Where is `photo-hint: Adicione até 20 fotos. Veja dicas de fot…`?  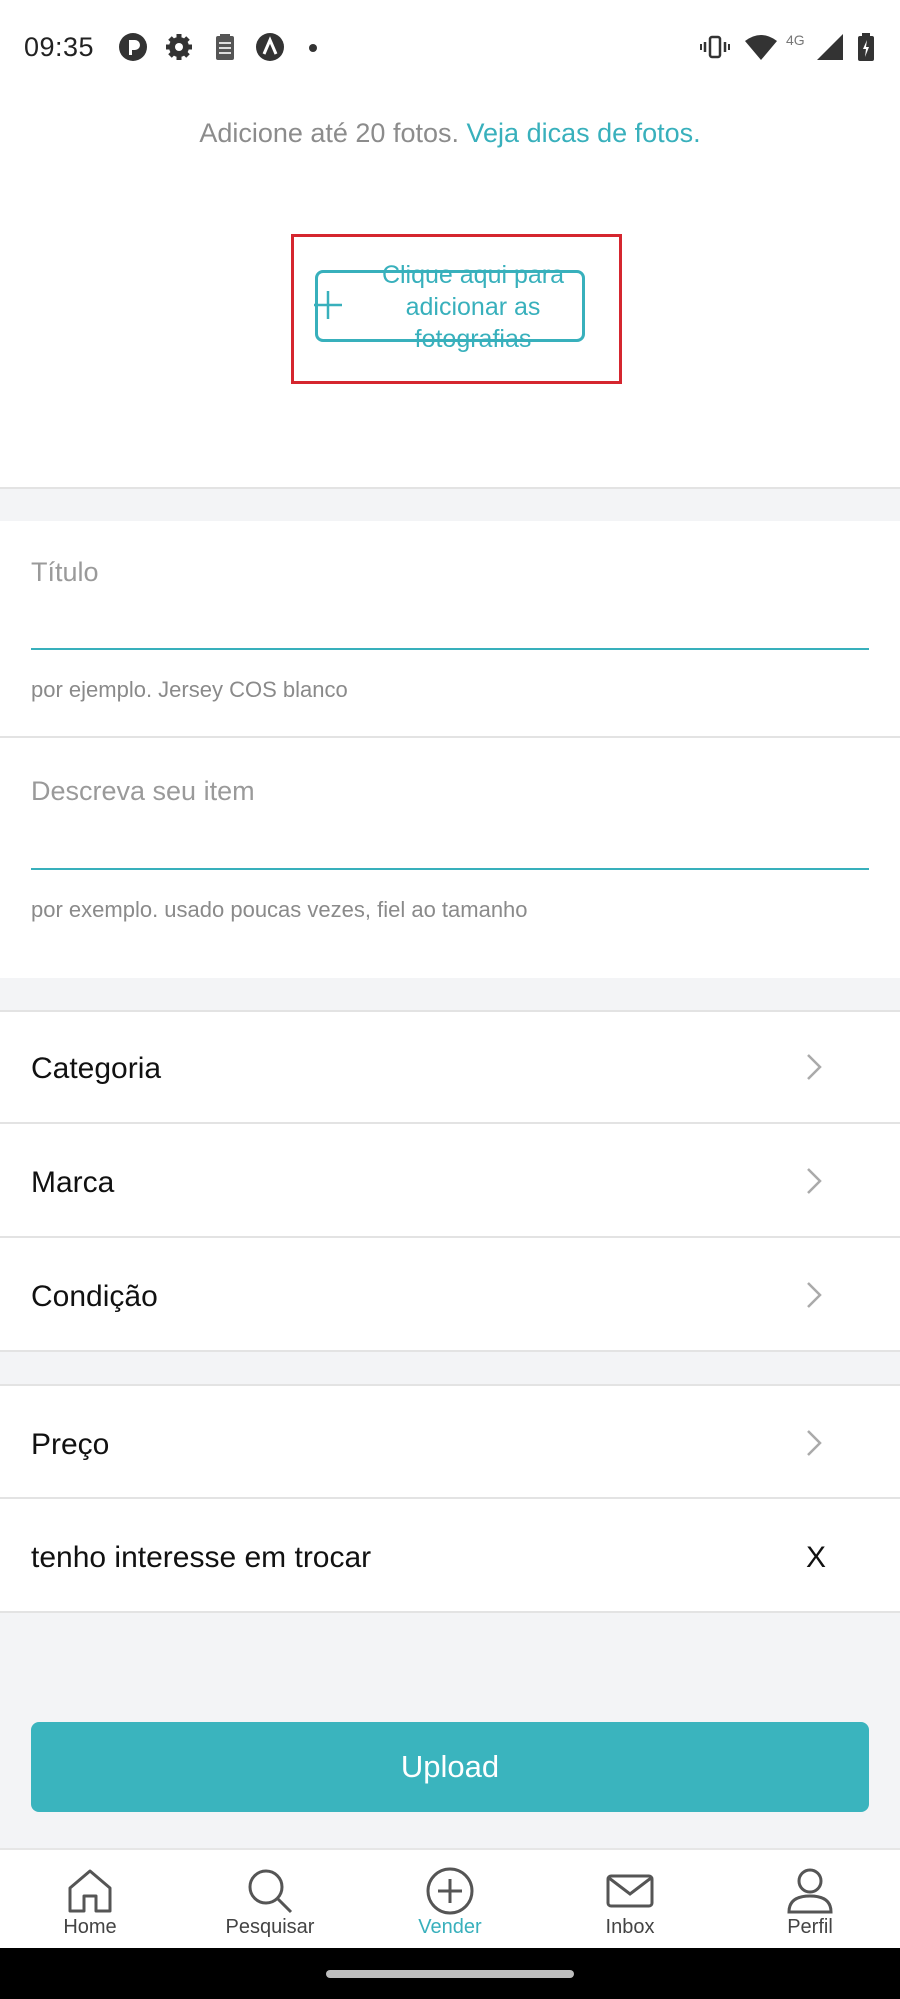
photo-hint: Adicione até 20 fotos. Veja dicas de fot… is located at coordinates (450, 133).